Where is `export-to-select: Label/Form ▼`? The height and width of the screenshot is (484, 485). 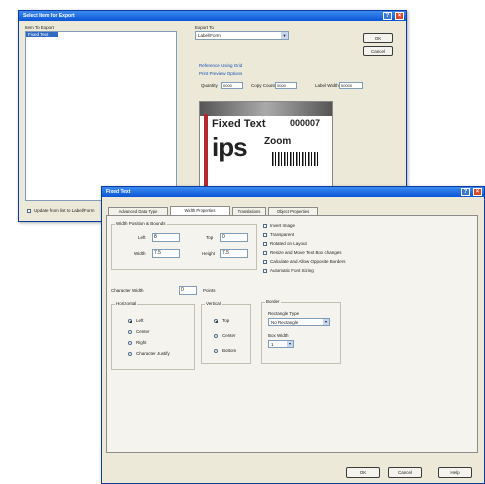
export-to-select: Label/Form ▼ is located at coordinates (242, 35).